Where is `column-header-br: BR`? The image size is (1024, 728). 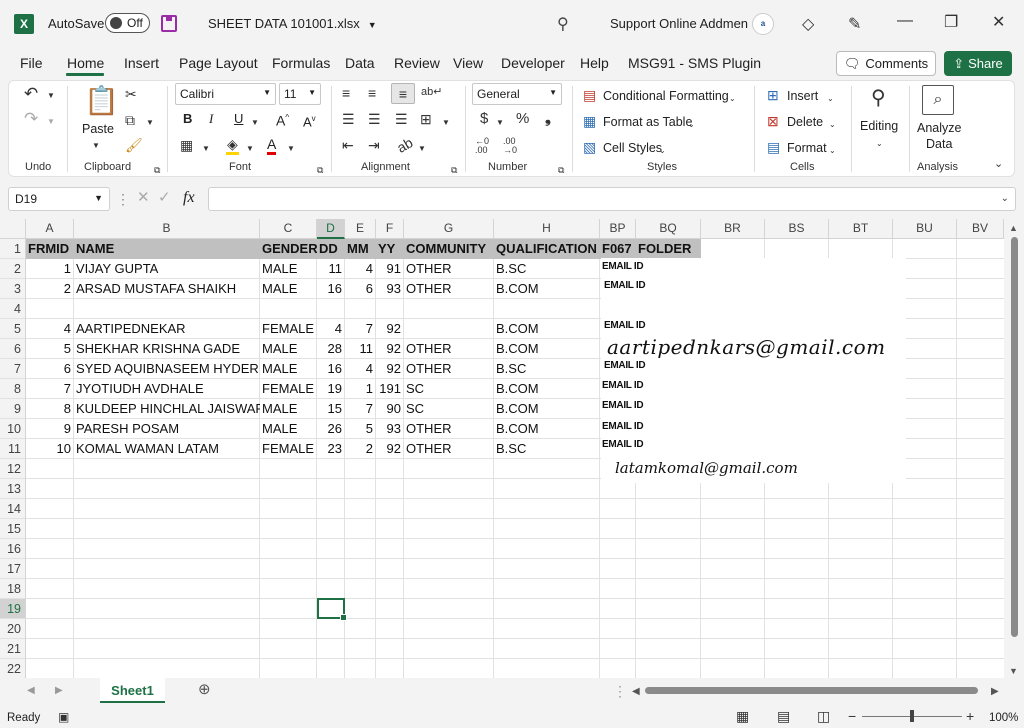
column-header-br: BR is located at coordinates (733, 229).